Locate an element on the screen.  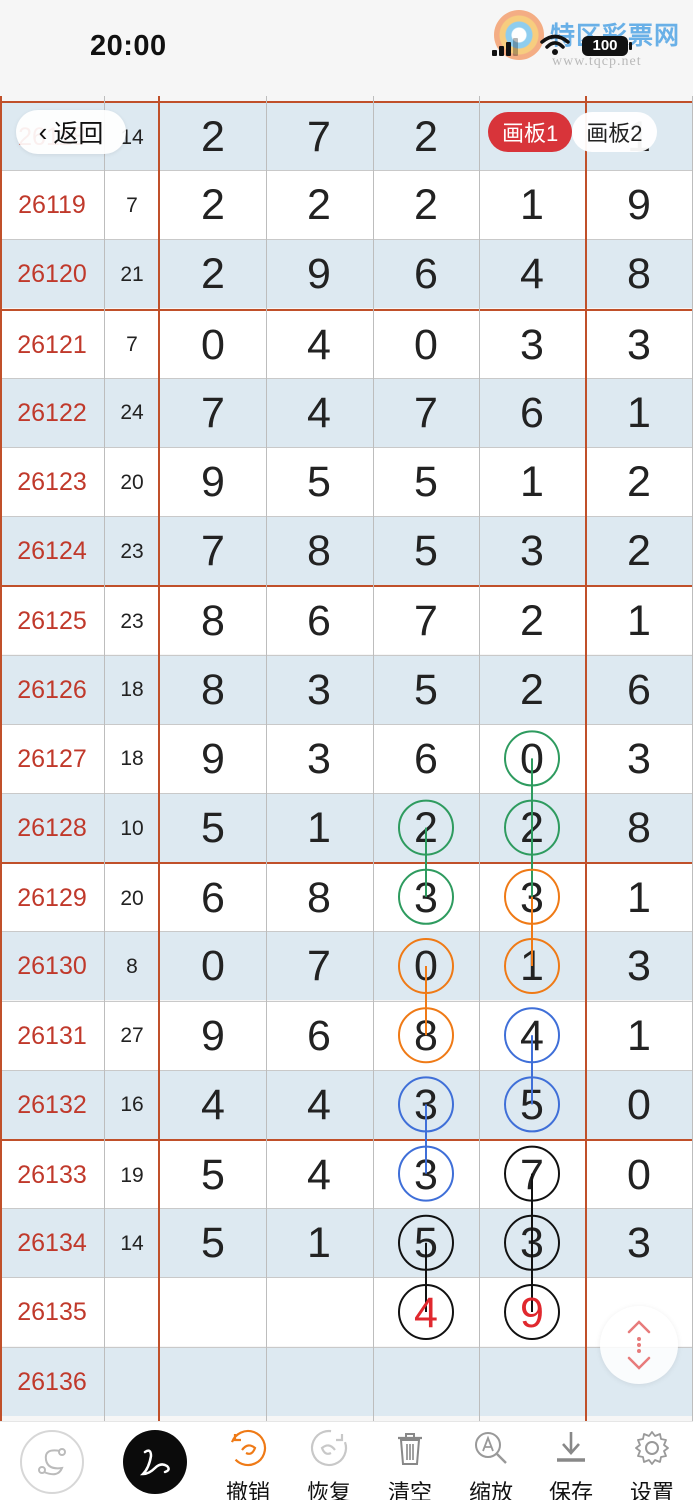
save-button: 保存 is located at coordinates (571, 1463).